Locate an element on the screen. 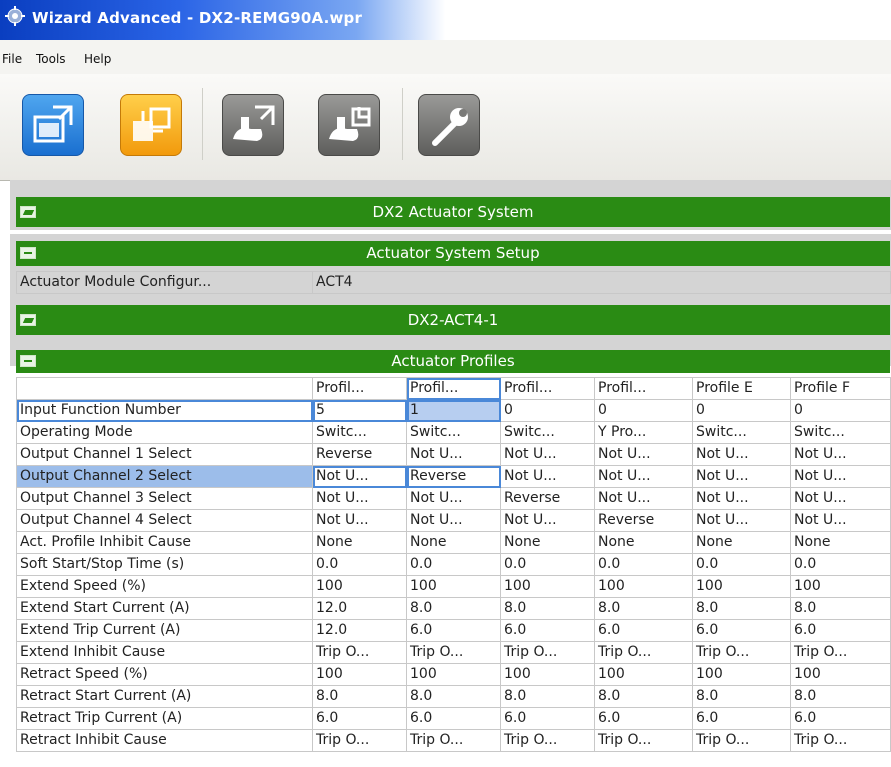 This screenshot has width=891, height=767. menu-tools: Tools is located at coordinates (51, 59).